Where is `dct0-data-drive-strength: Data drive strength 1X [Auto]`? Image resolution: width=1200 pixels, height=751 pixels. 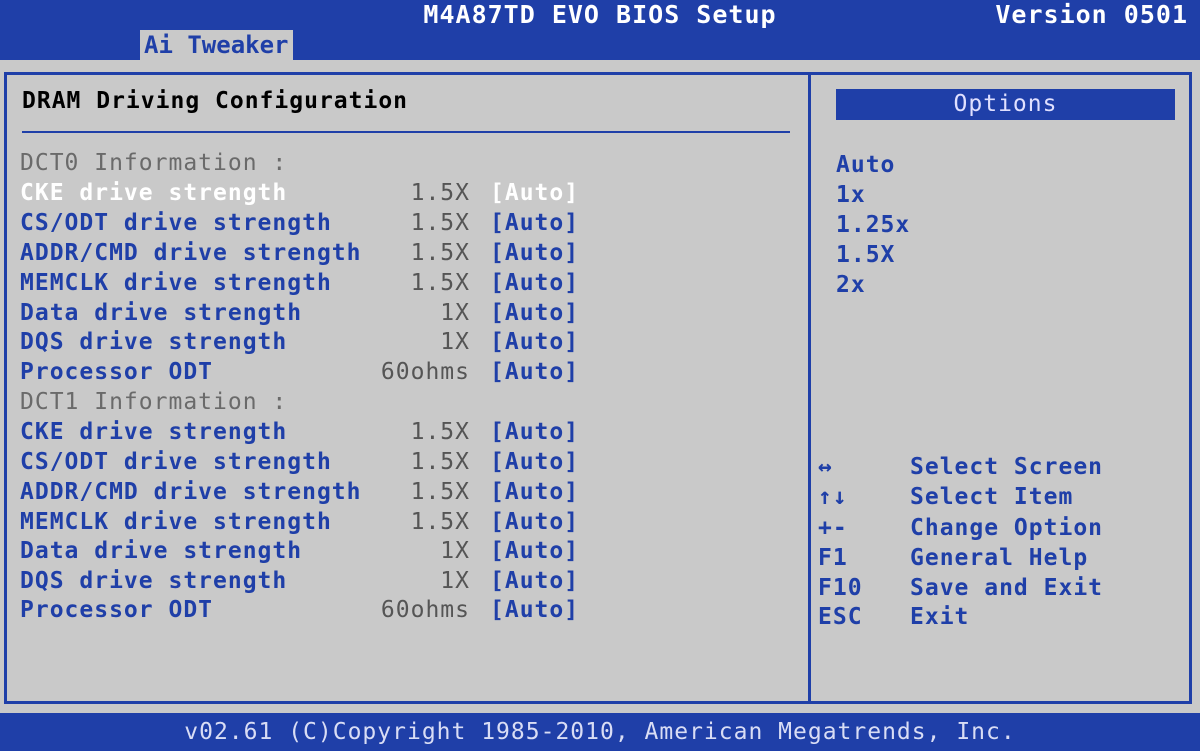 dct0-data-drive-strength: Data drive strength 1X [Auto] is located at coordinates (300, 313).